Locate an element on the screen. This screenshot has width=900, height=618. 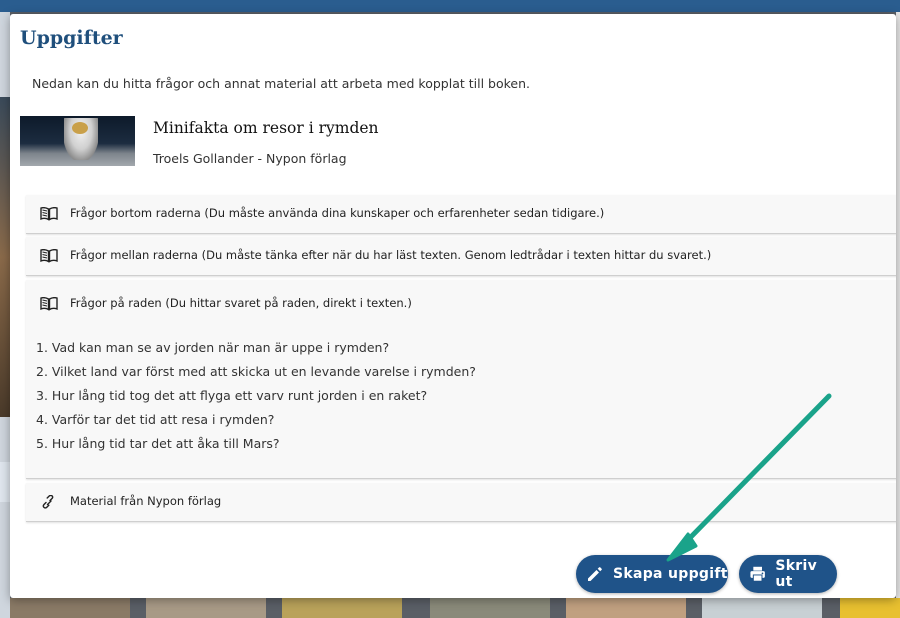
accordion-header: Material från Nypon förlag is located at coordinates (461, 502).